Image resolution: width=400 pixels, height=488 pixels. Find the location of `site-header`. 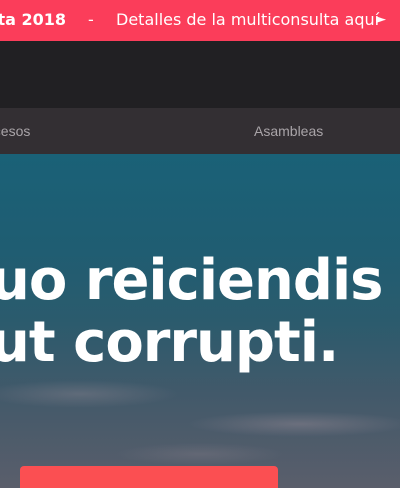

site-header is located at coordinates (200, 74).